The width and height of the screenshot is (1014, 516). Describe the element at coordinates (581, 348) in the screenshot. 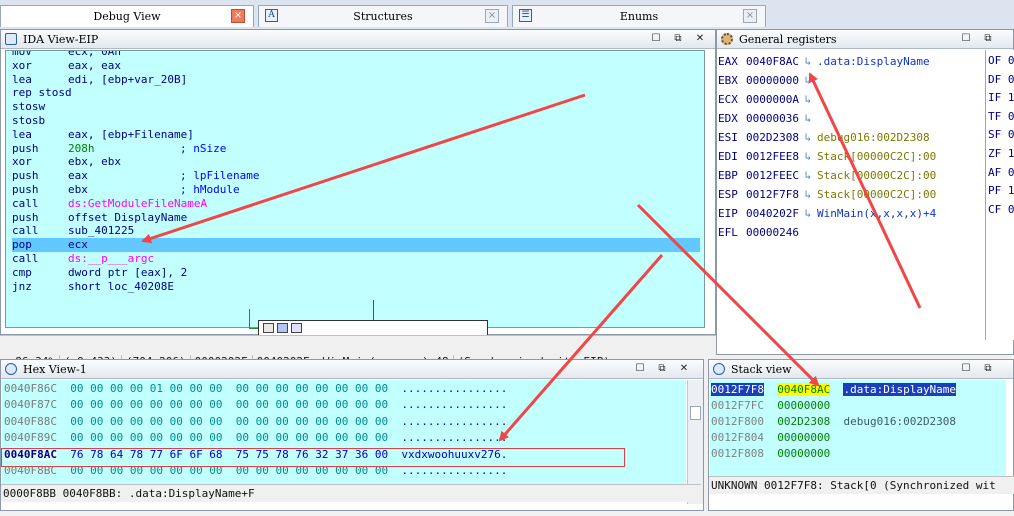

I see `arrow-to-hex-ascii` at that location.